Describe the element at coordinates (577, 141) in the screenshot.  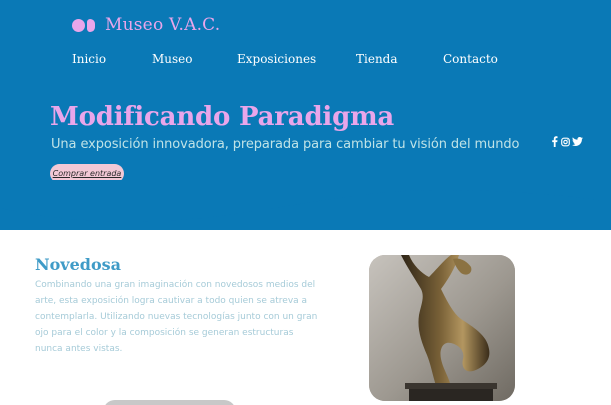
I see `twitter-icon` at that location.